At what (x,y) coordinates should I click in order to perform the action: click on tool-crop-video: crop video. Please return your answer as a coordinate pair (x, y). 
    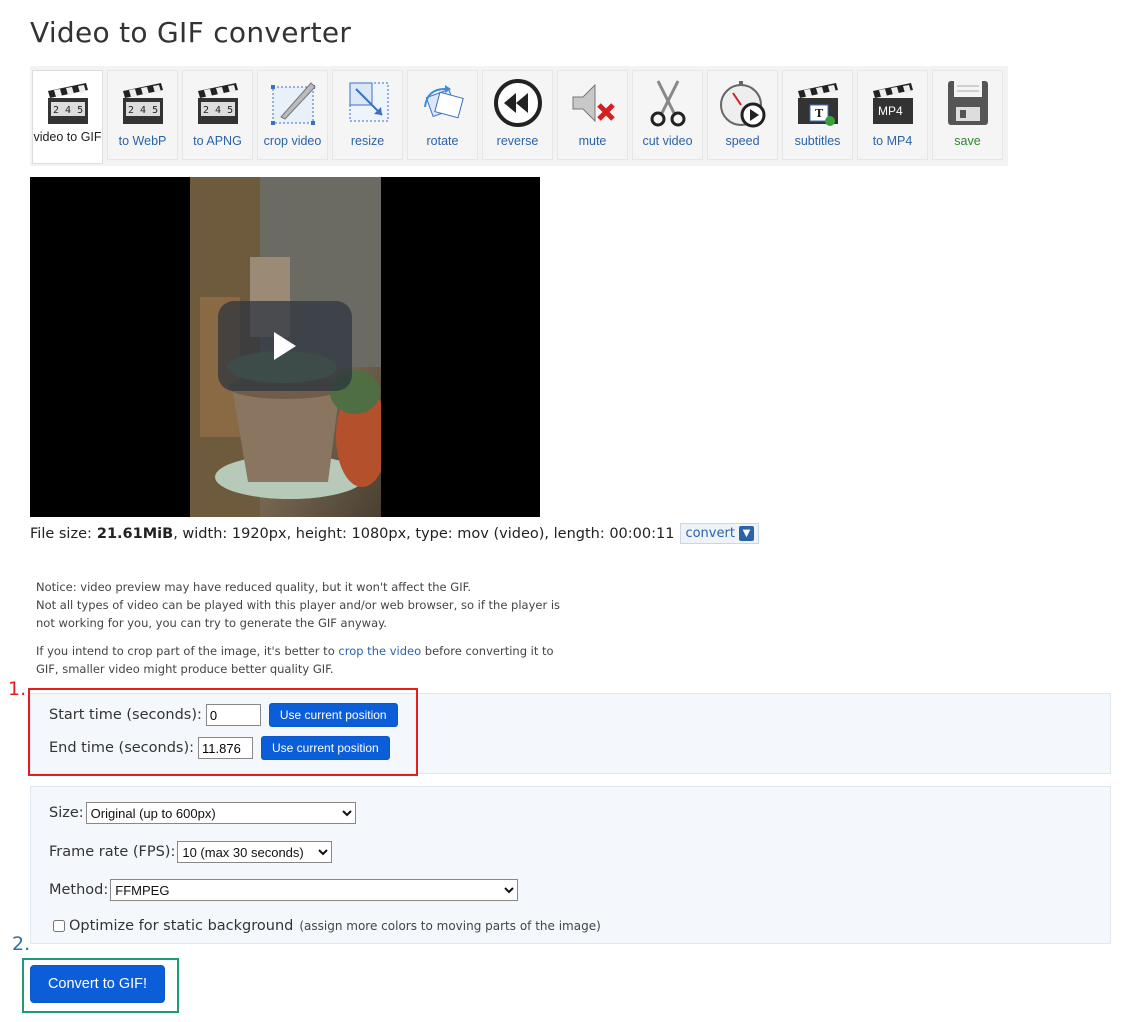
    Looking at the image, I should click on (292, 115).